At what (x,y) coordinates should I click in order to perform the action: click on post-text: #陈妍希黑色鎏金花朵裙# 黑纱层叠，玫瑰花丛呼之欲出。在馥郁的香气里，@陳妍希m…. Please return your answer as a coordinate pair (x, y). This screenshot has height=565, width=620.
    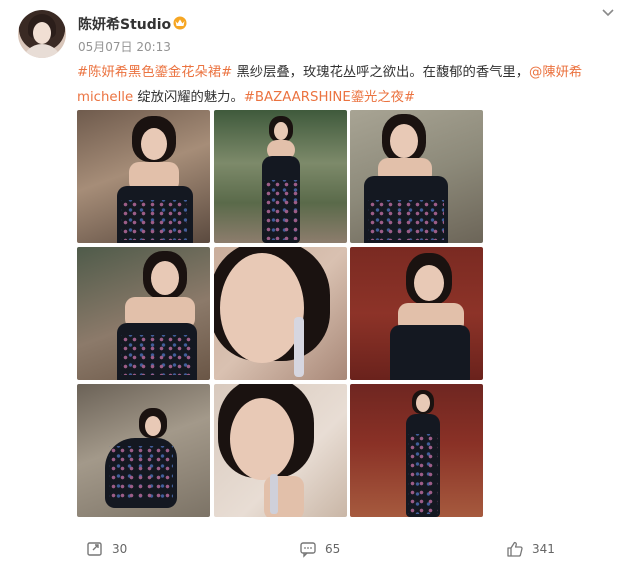
    Looking at the image, I should click on (342, 85).